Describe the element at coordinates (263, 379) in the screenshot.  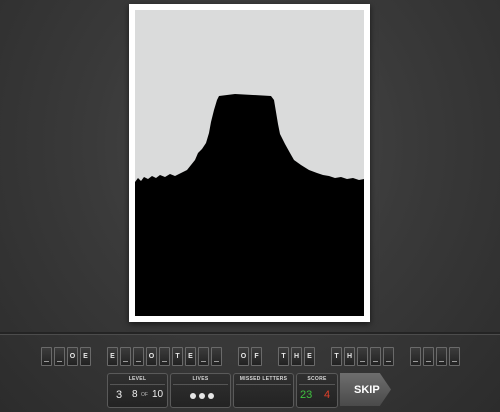
I see `missed-letters-caption: MISSED LETTERS` at that location.